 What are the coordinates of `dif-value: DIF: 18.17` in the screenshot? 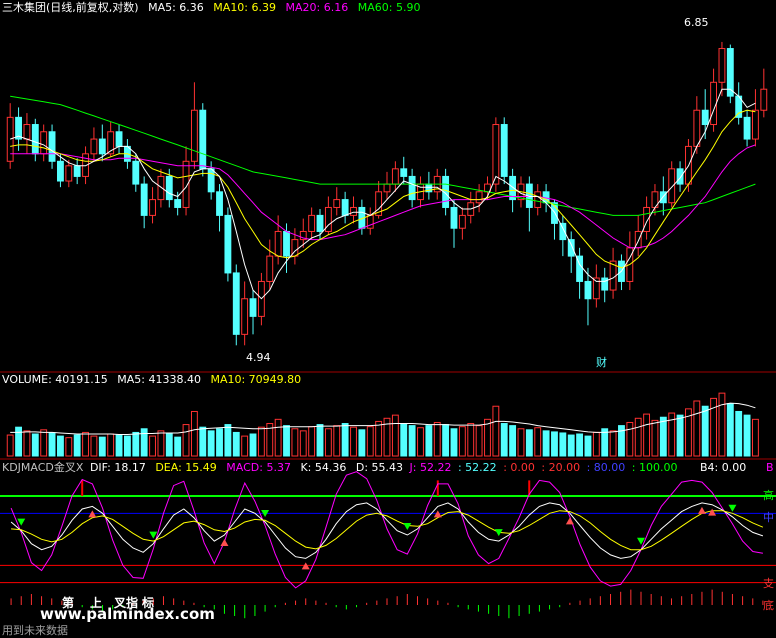 It's located at (117, 467).